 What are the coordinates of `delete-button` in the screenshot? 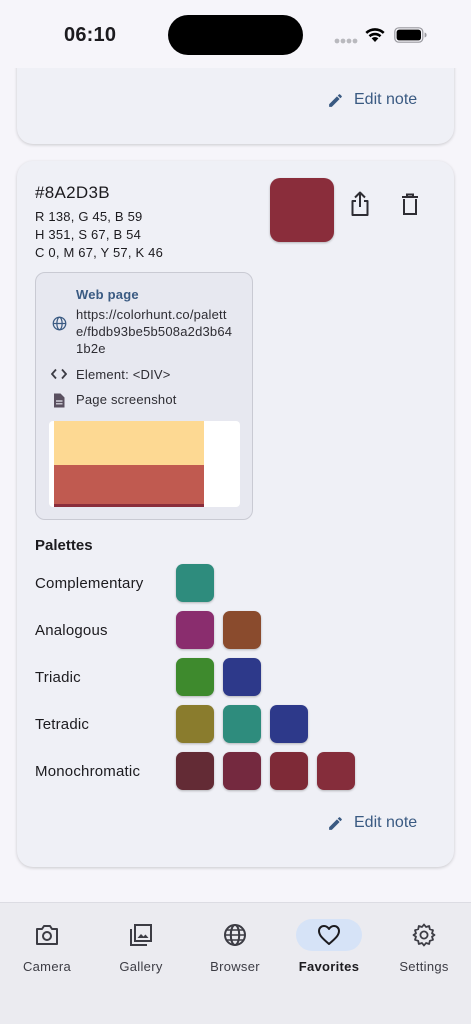 It's located at (410, 204).